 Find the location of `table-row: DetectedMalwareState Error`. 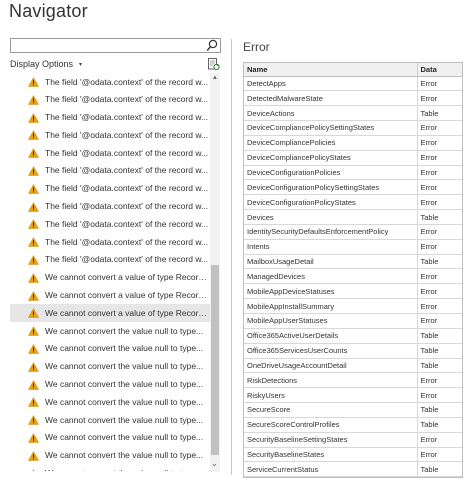

table-row: DetectedMalwareState Error is located at coordinates (353, 98).